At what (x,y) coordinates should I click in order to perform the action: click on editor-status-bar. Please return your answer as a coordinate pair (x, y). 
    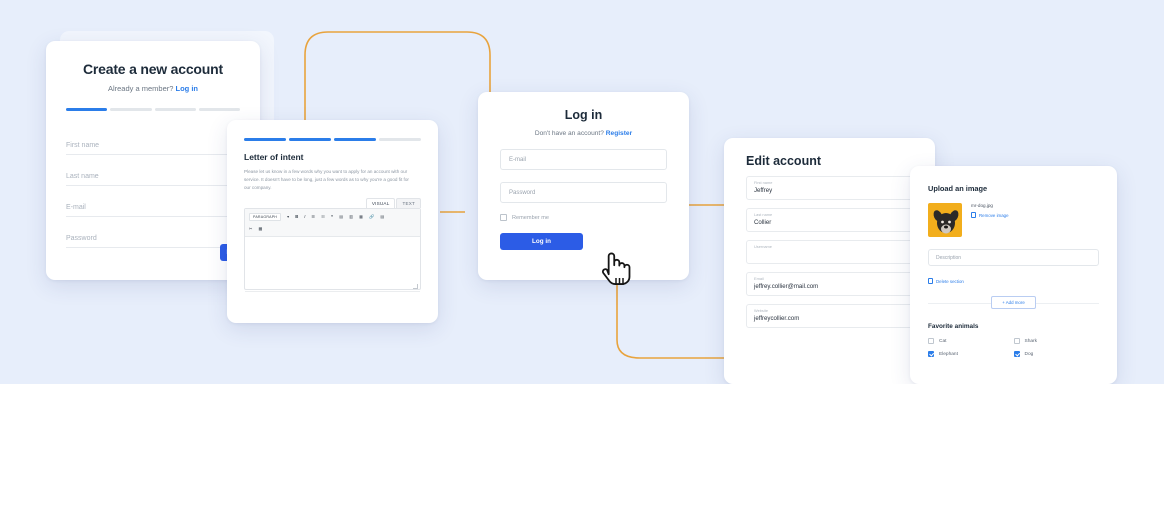
    Looking at the image, I should click on (332, 295).